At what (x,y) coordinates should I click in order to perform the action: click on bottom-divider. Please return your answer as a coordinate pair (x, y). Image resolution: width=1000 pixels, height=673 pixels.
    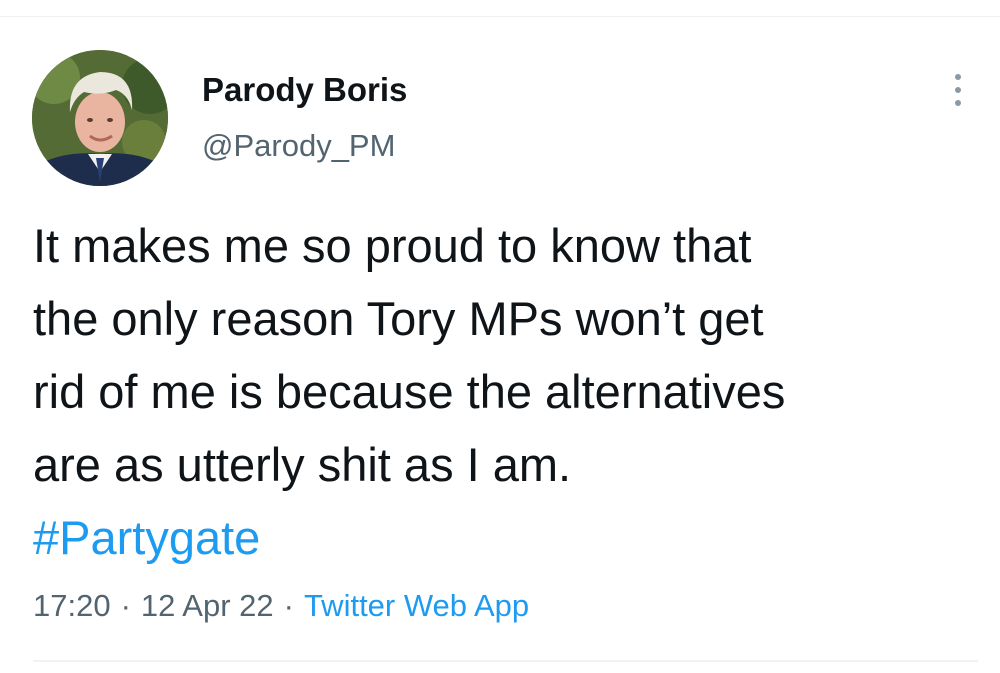
    Looking at the image, I should click on (505, 661).